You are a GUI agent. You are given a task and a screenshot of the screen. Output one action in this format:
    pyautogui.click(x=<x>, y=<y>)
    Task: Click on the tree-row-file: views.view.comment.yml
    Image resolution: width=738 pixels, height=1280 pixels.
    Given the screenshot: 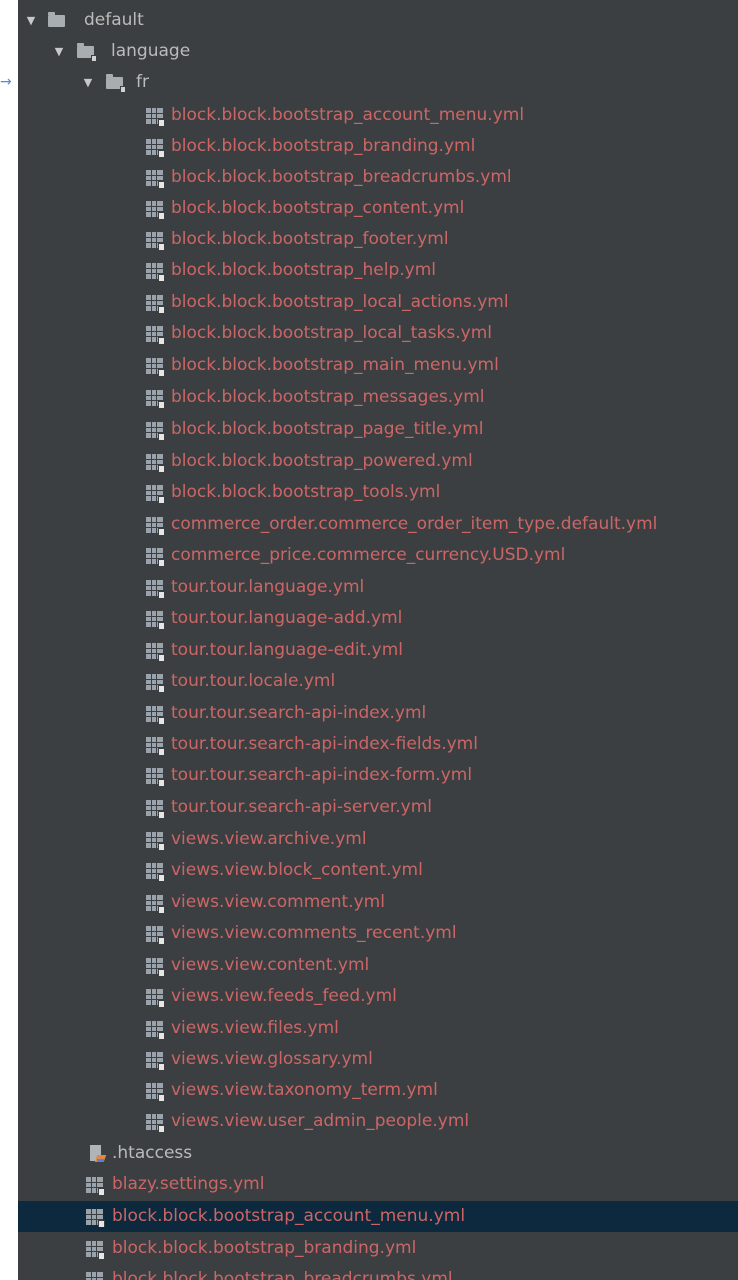 What is the action you would take?
    pyautogui.click(x=378, y=902)
    